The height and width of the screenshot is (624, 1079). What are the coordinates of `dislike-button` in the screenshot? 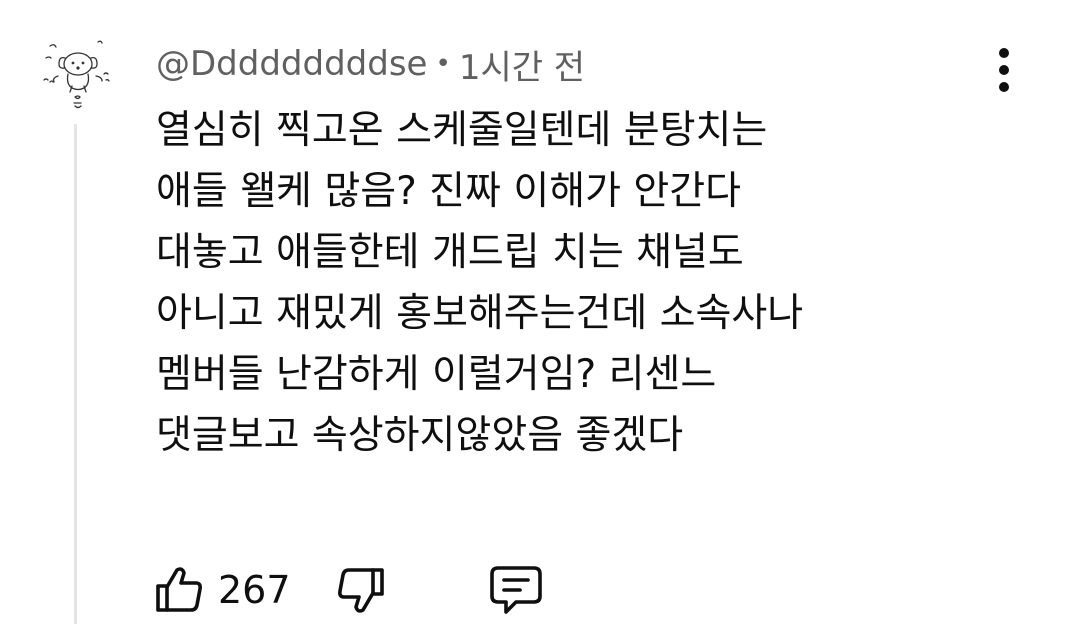 It's located at (360, 590).